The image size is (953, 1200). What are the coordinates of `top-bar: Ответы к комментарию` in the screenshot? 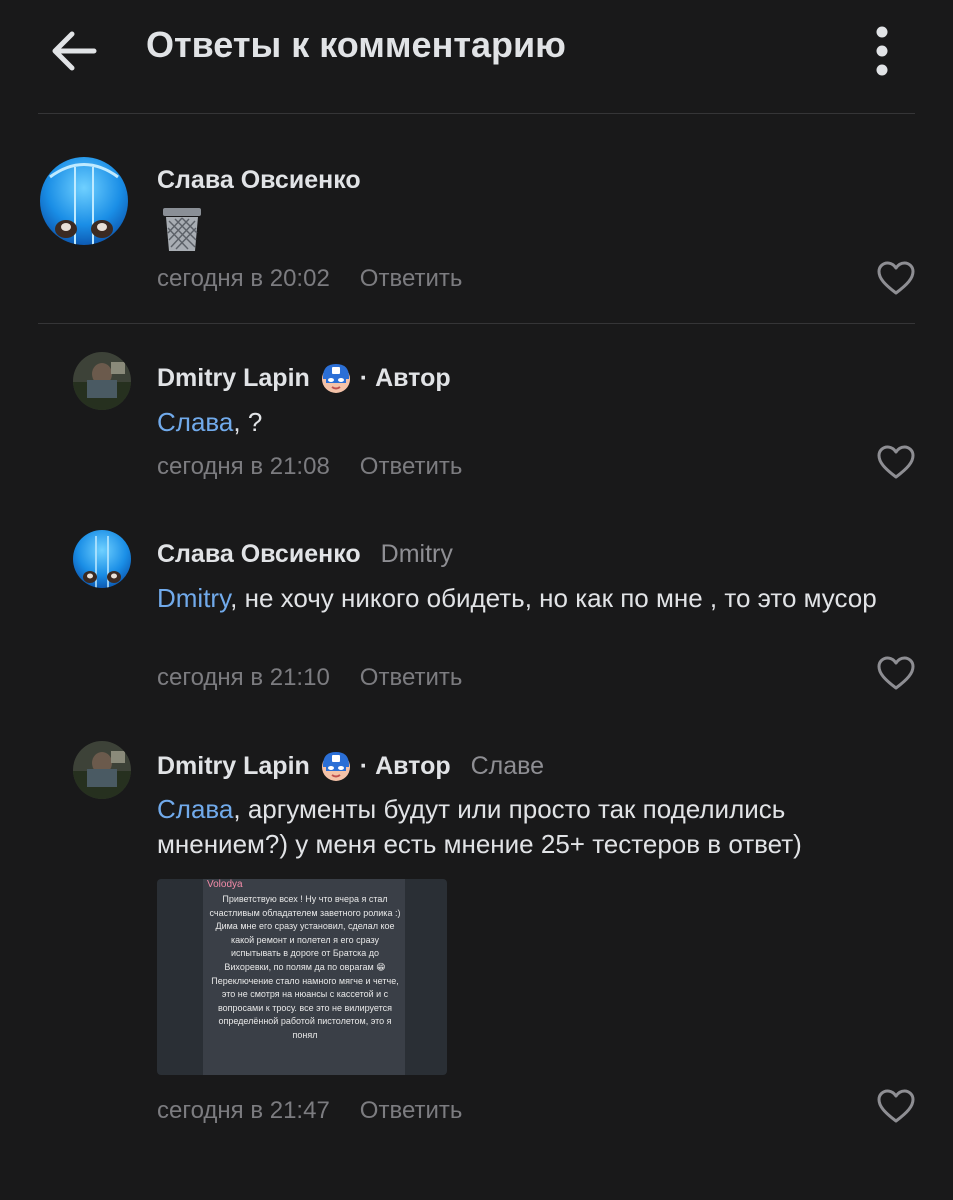 It's located at (476, 57).